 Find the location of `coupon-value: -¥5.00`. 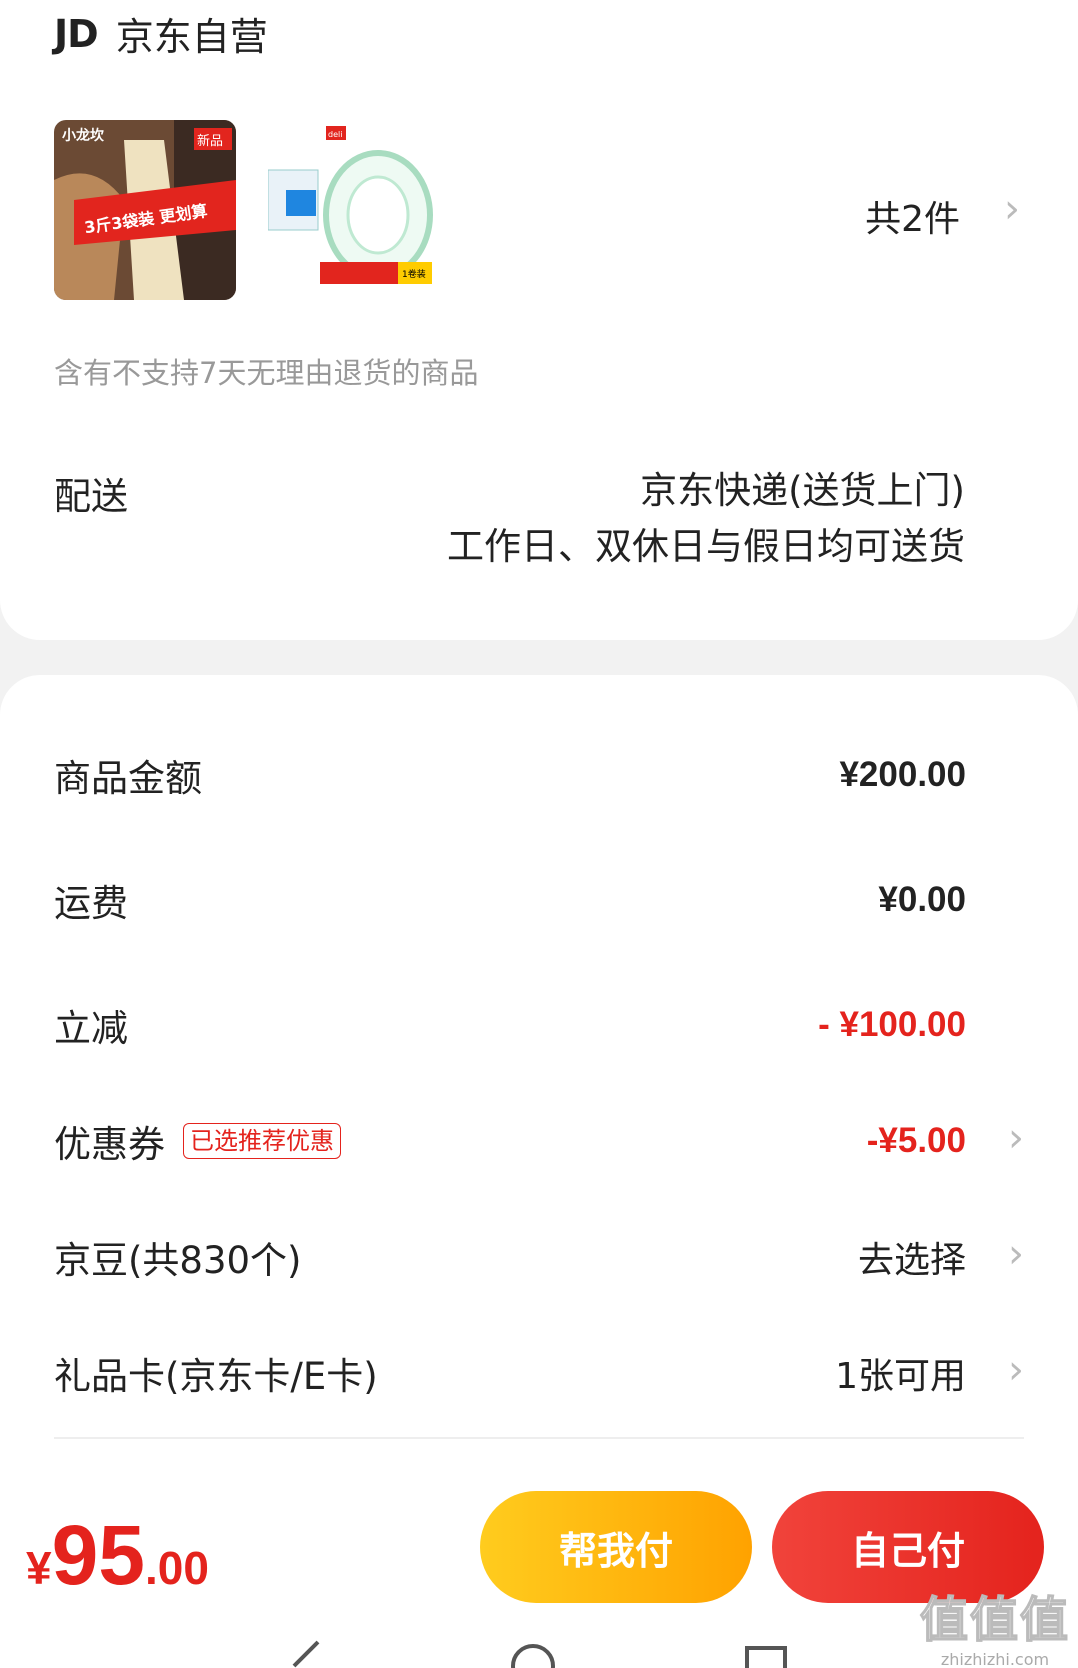

coupon-value: -¥5.00 is located at coordinates (916, 1140).